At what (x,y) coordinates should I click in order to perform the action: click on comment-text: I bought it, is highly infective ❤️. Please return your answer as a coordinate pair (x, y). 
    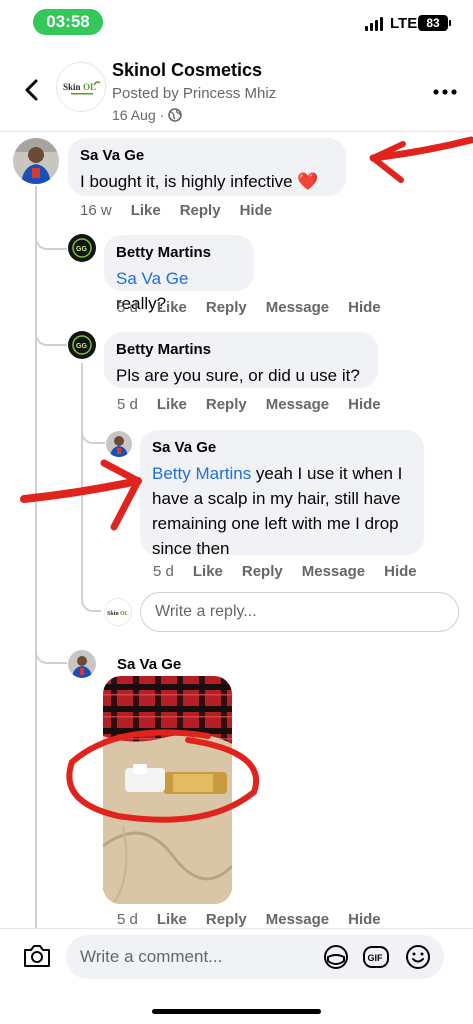
    Looking at the image, I should click on (207, 181).